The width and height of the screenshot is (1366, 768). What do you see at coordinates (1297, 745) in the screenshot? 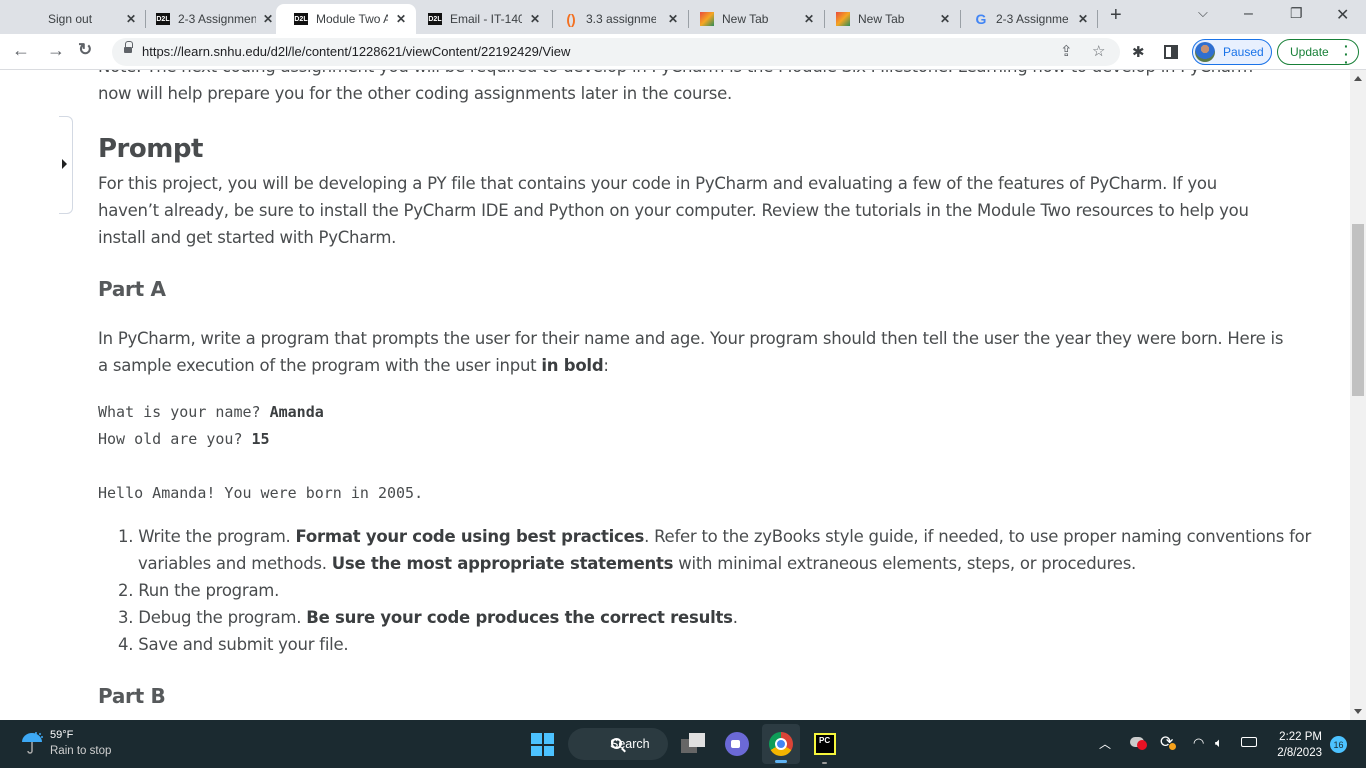
I see `clock: 2:22 PM 2/8/2023` at bounding box center [1297, 745].